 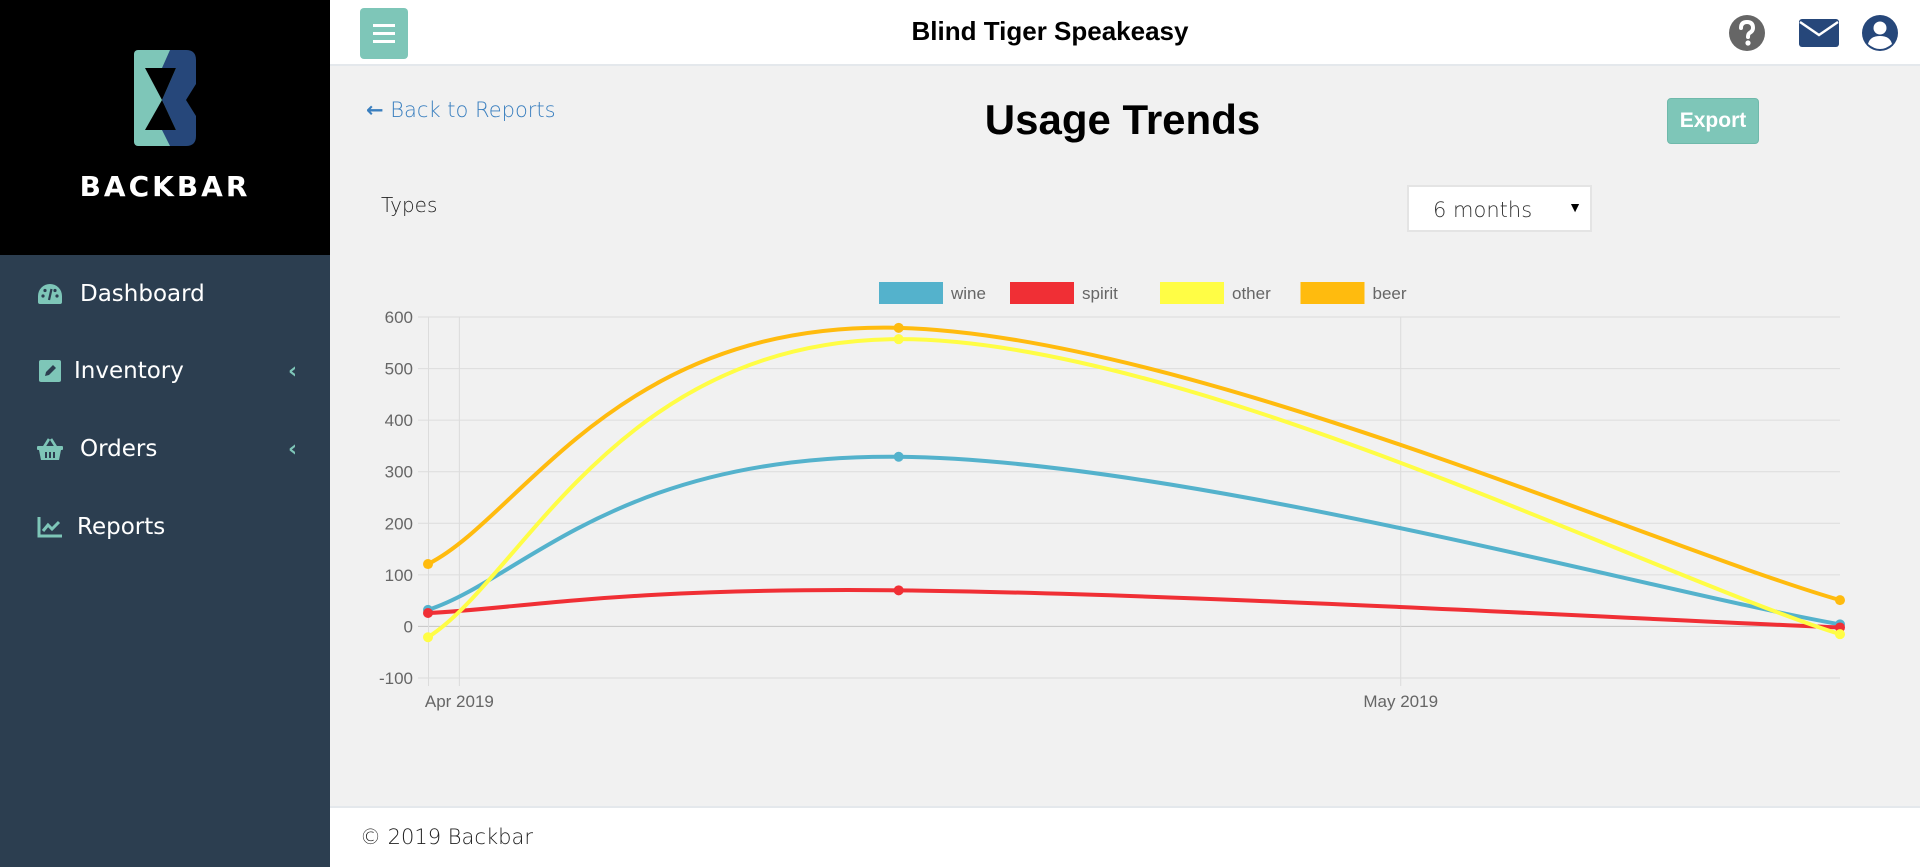 I want to click on backbar-logo-icon, so click(x=165, y=98).